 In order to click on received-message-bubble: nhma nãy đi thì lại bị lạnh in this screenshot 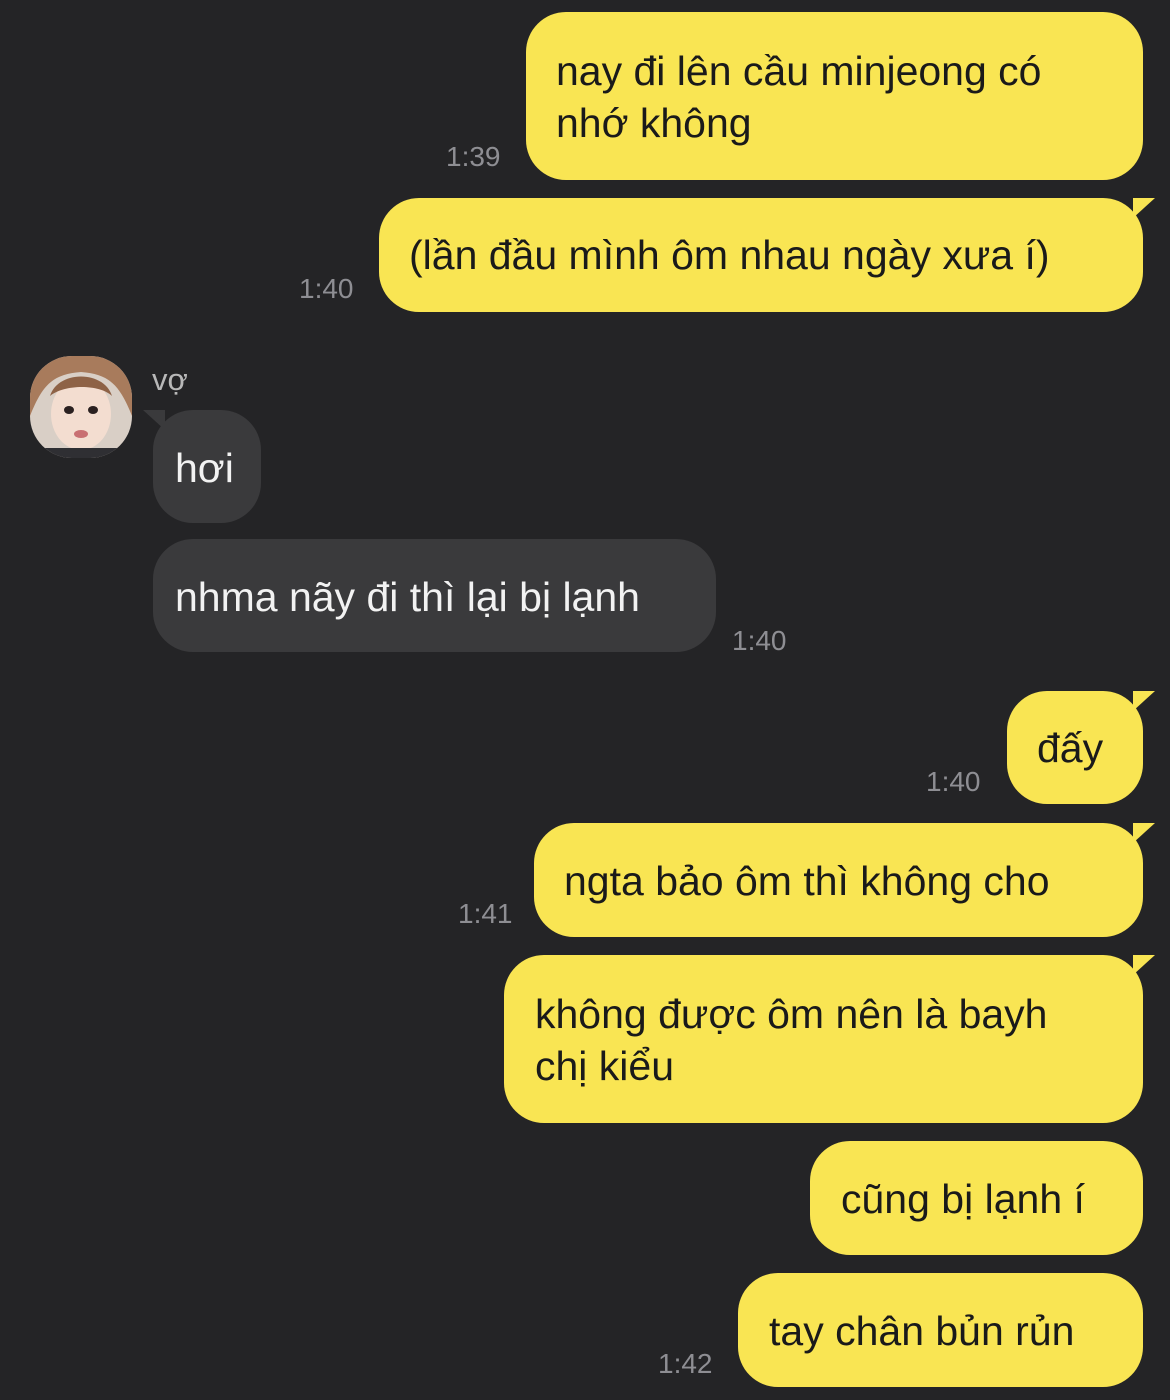, I will do `click(434, 595)`.